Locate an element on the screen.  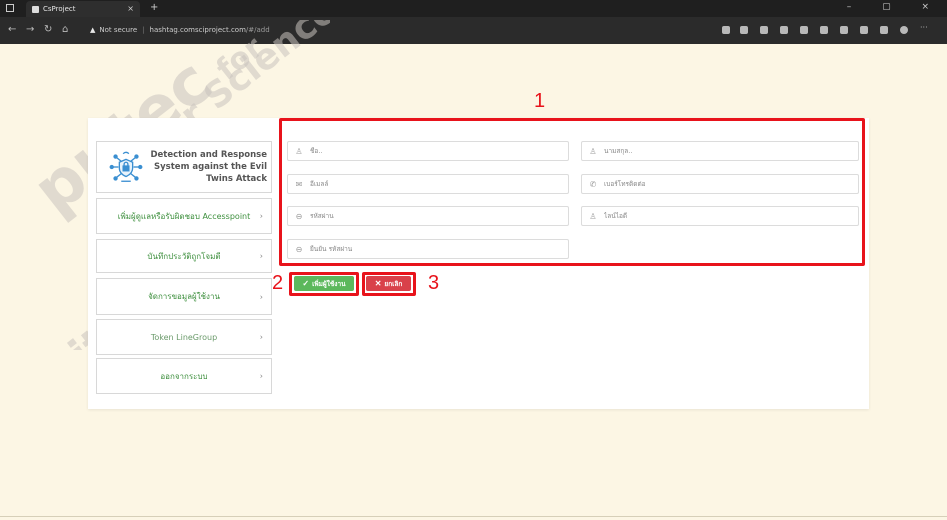
tab-title: CsProject is located at coordinates (59, 9).